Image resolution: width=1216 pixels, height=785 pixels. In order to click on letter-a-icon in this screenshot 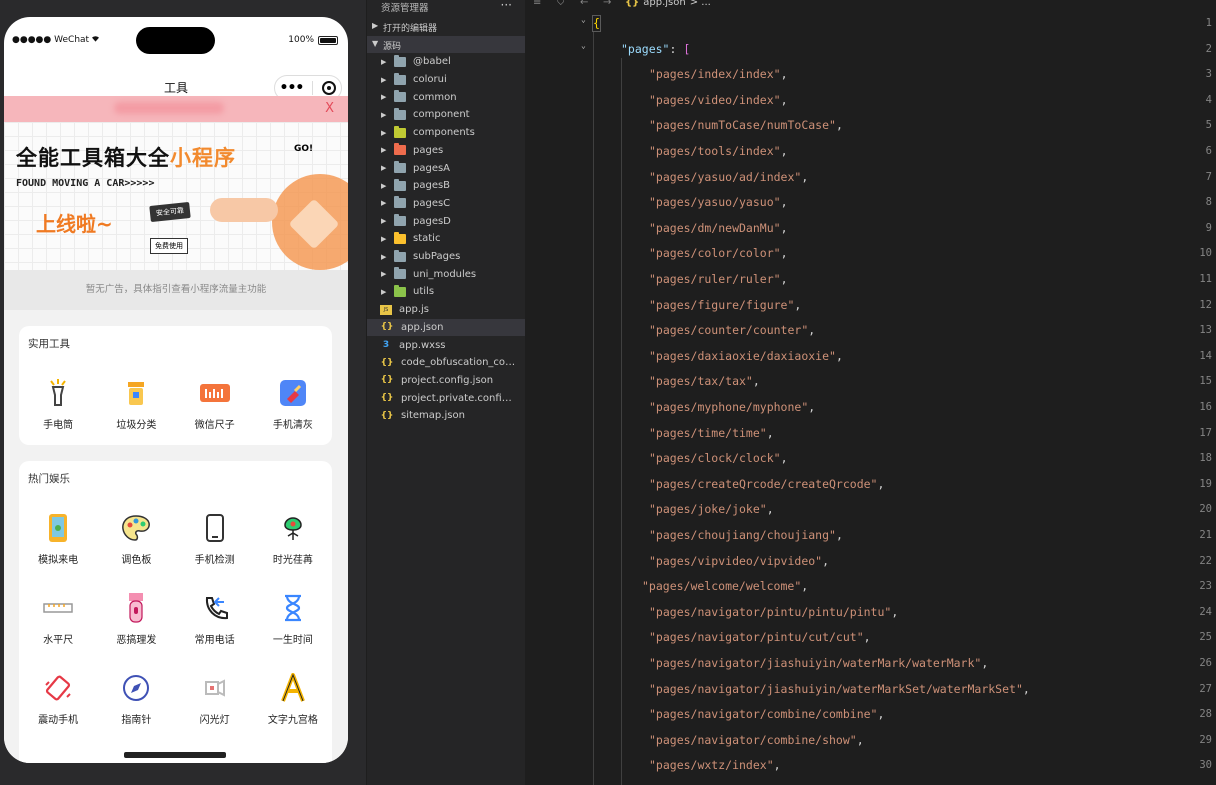, I will do `click(293, 688)`.